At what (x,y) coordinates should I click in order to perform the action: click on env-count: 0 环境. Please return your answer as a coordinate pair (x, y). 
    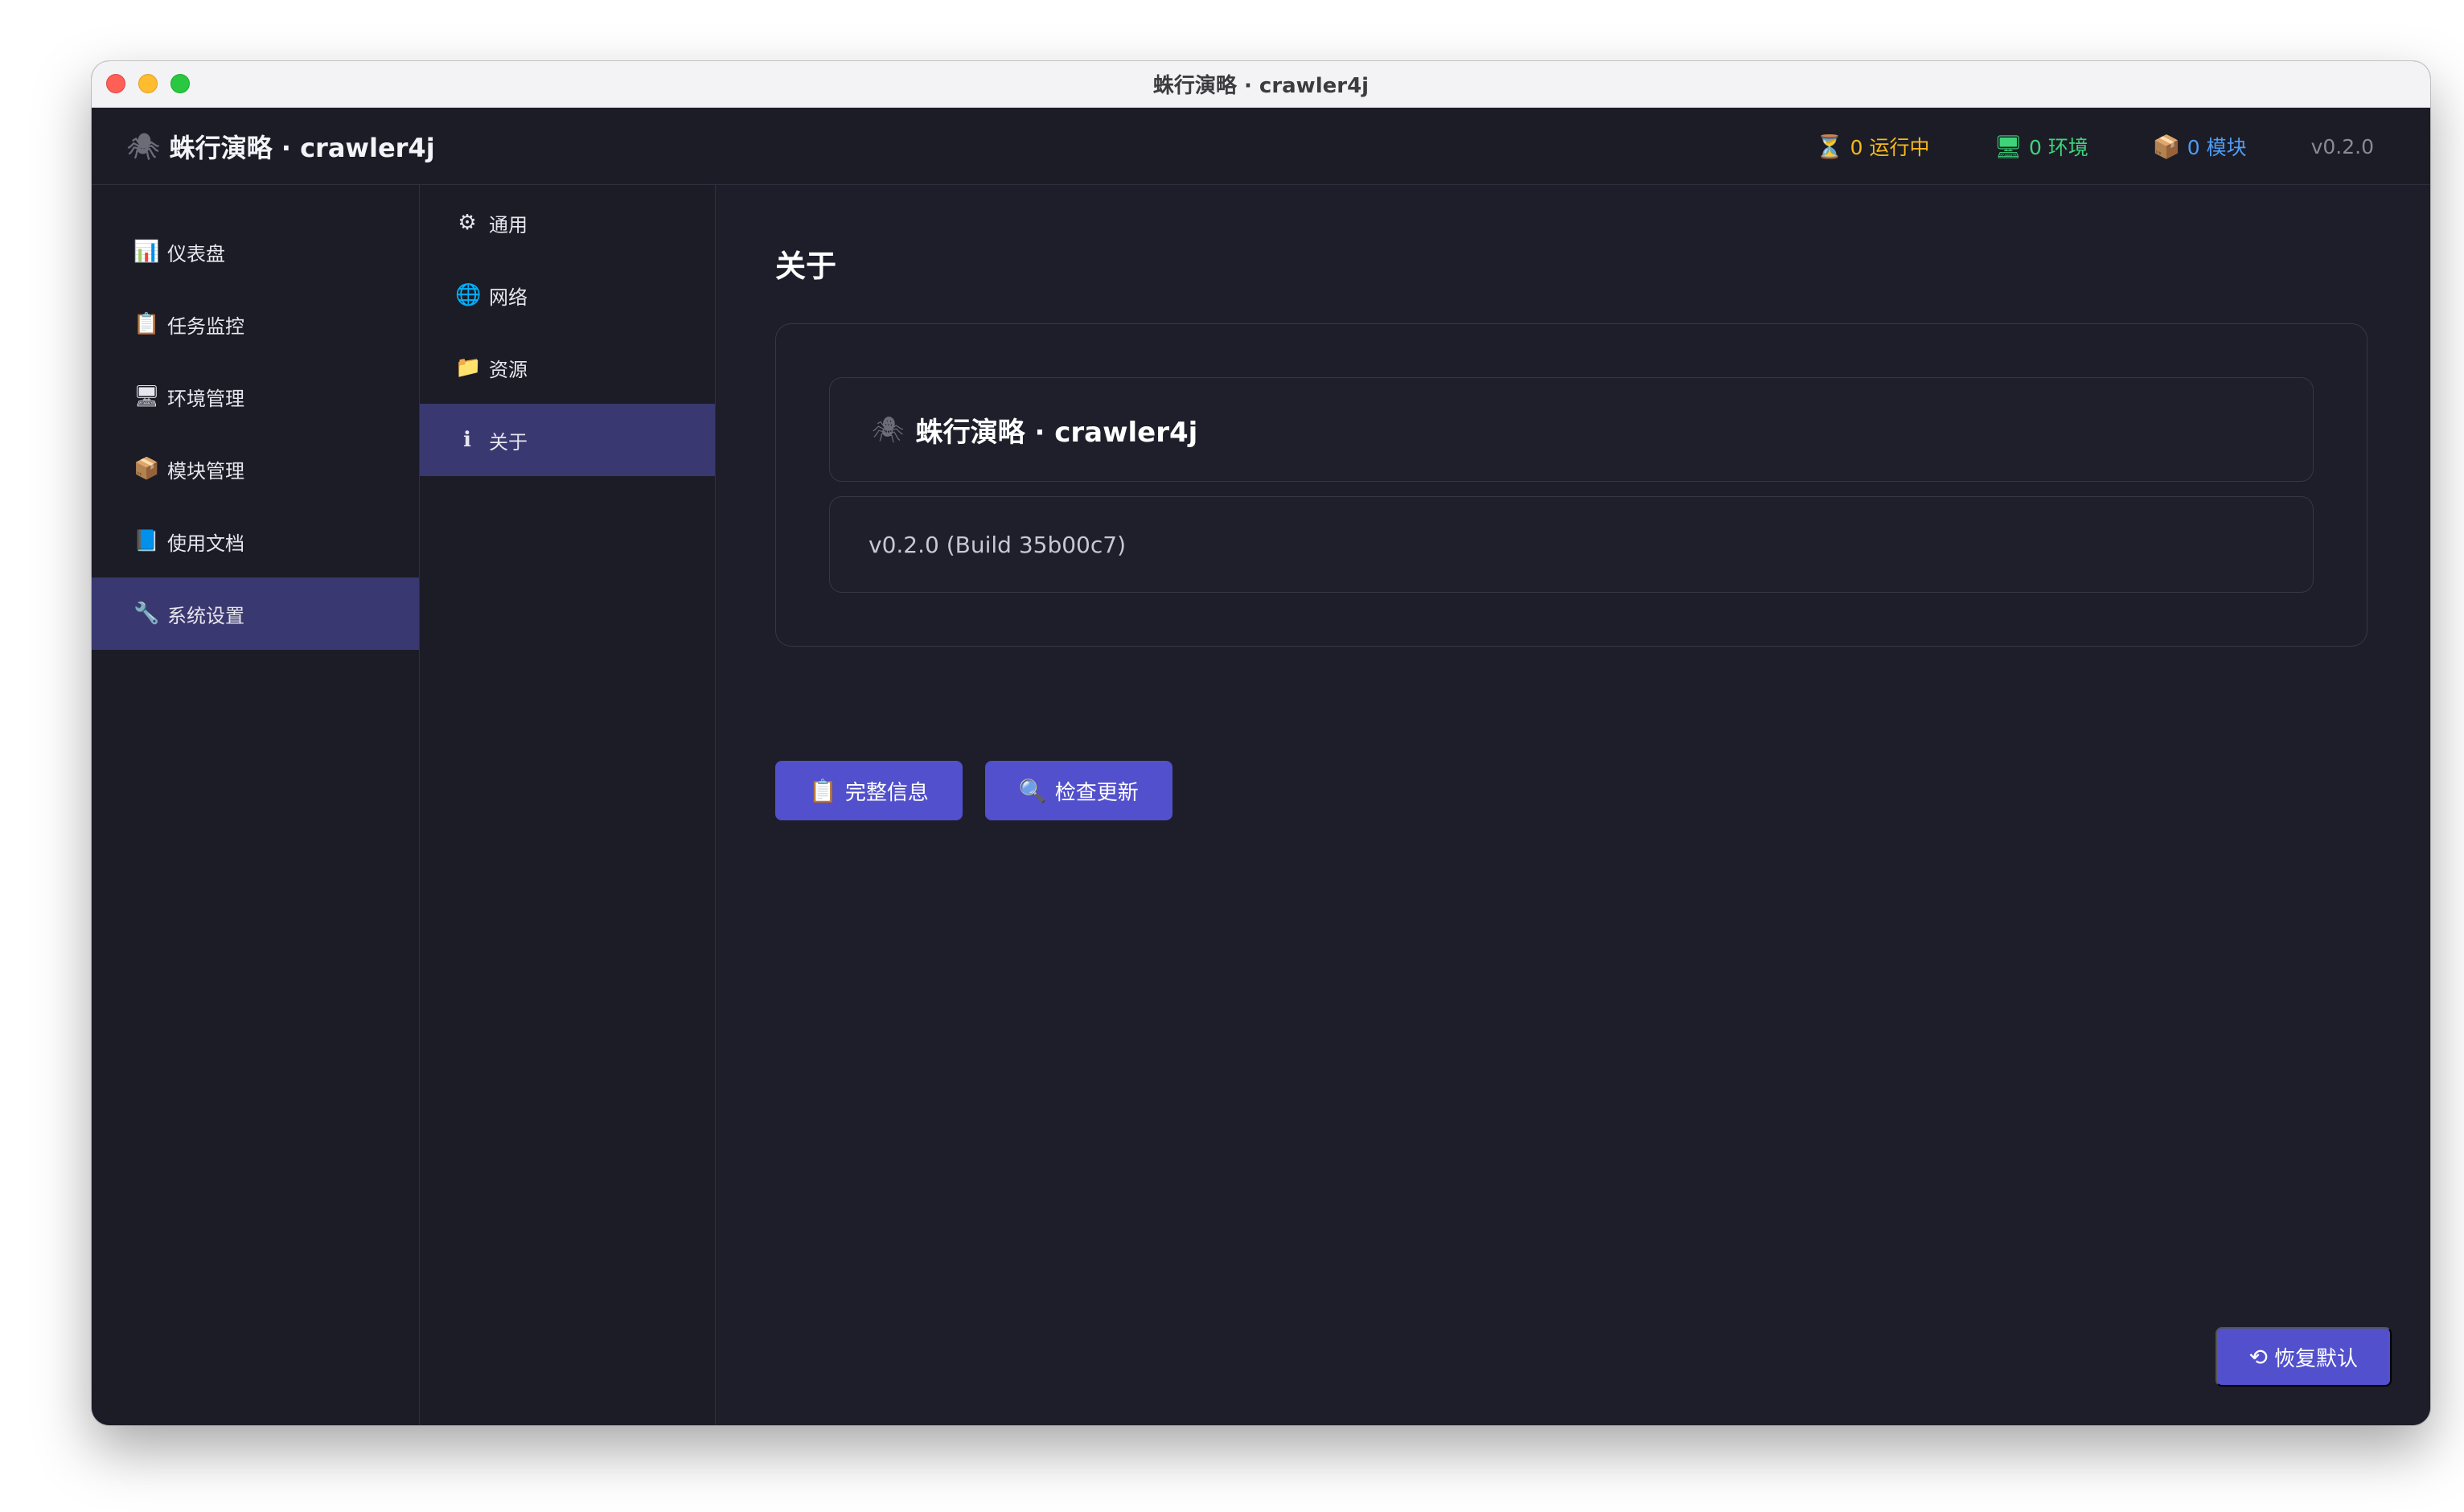
    Looking at the image, I should click on (2058, 148).